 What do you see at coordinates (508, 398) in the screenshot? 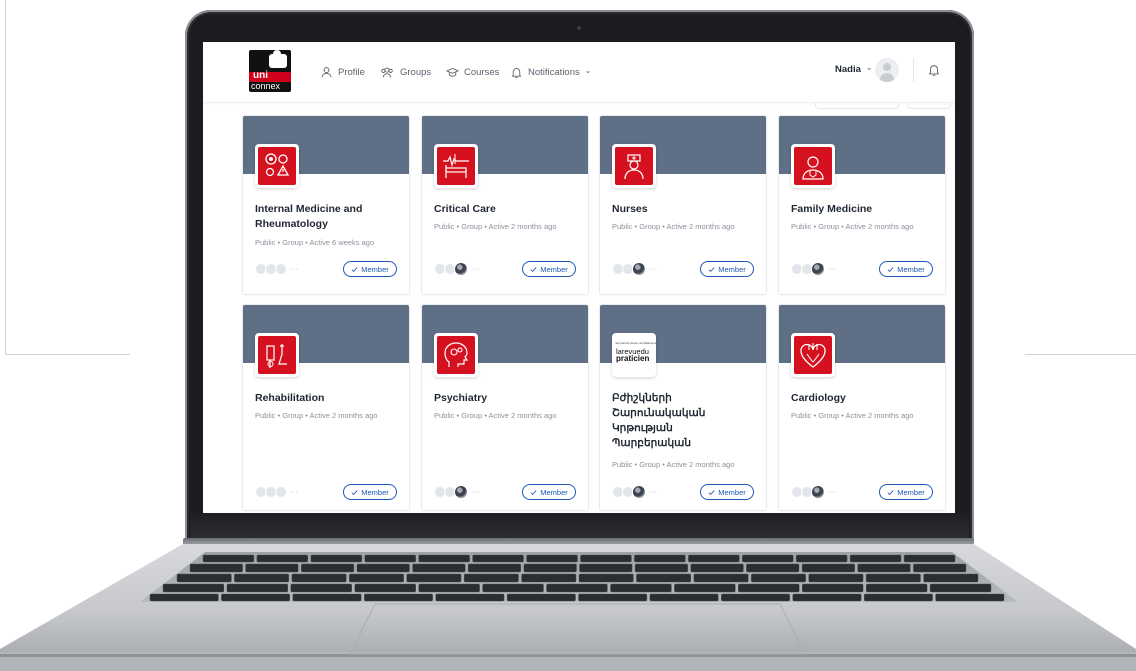
I see `group-title: Psychiatry` at bounding box center [508, 398].